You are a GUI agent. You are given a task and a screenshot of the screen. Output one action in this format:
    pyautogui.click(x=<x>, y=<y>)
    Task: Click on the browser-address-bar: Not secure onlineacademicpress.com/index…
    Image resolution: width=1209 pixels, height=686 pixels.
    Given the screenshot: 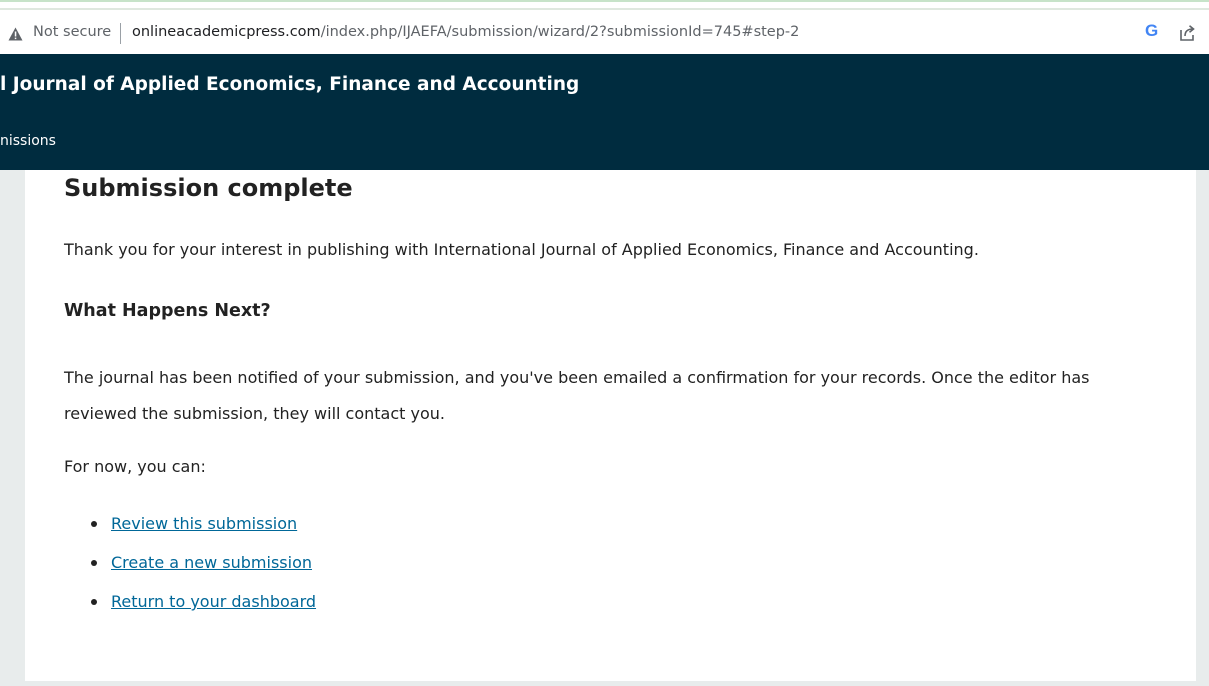 What is the action you would take?
    pyautogui.click(x=604, y=27)
    